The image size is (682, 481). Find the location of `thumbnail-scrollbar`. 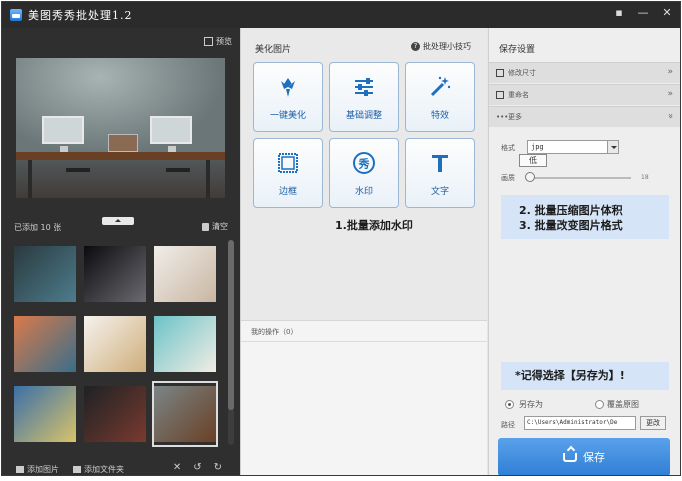

thumbnail-scrollbar is located at coordinates (231, 342).